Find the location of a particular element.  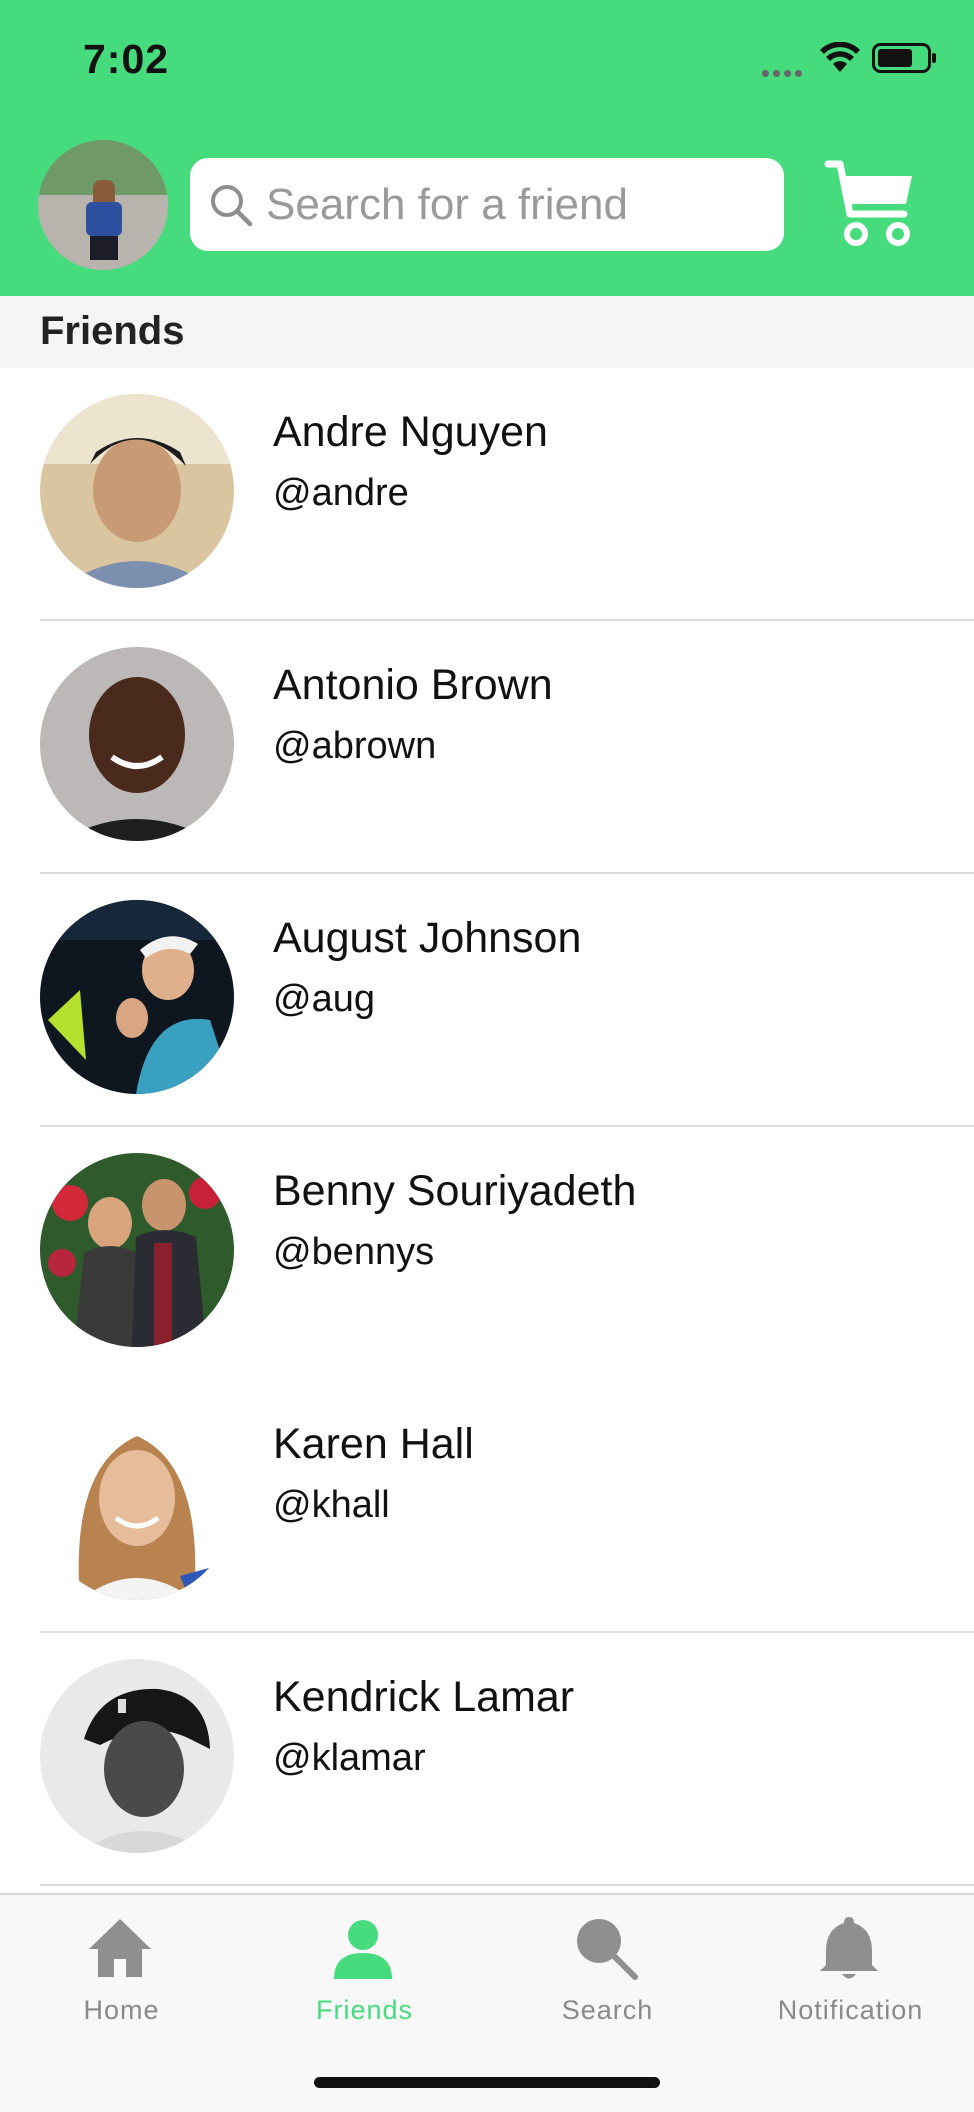

tab-friends: Friends is located at coordinates (364, 1960).